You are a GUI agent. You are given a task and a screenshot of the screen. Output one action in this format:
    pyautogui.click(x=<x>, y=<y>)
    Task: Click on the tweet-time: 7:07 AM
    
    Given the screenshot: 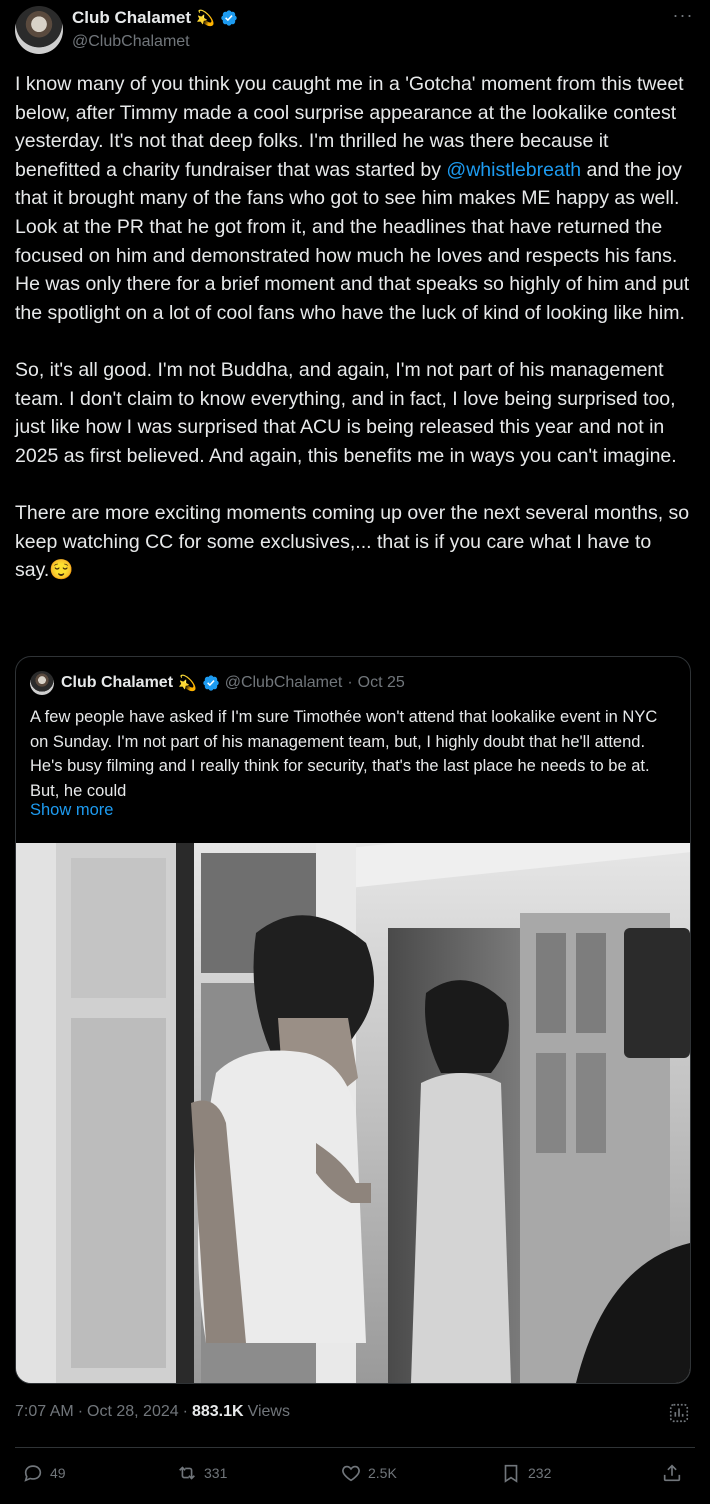 What is the action you would take?
    pyautogui.click(x=44, y=1412)
    